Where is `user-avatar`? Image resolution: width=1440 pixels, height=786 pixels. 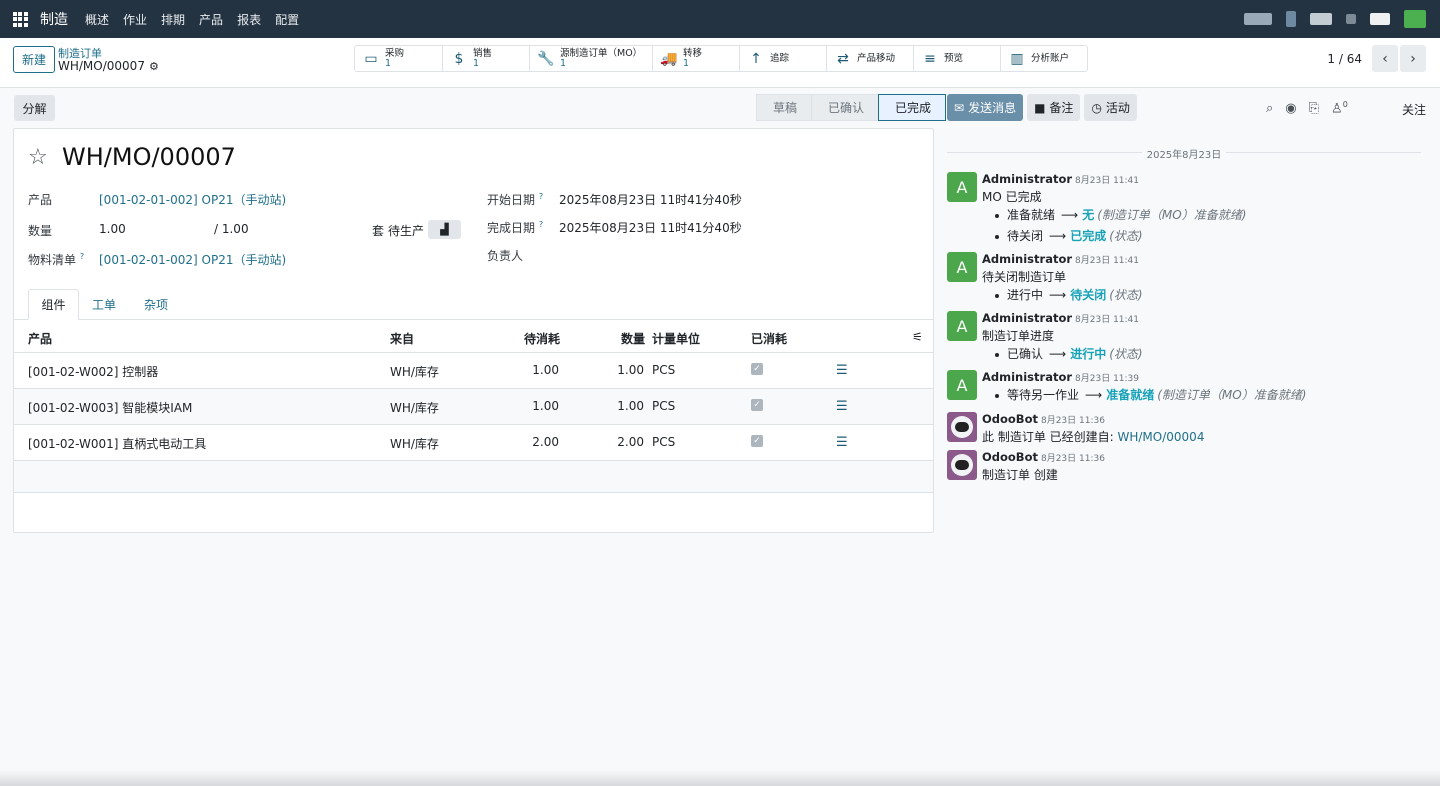
user-avatar is located at coordinates (1415, 19).